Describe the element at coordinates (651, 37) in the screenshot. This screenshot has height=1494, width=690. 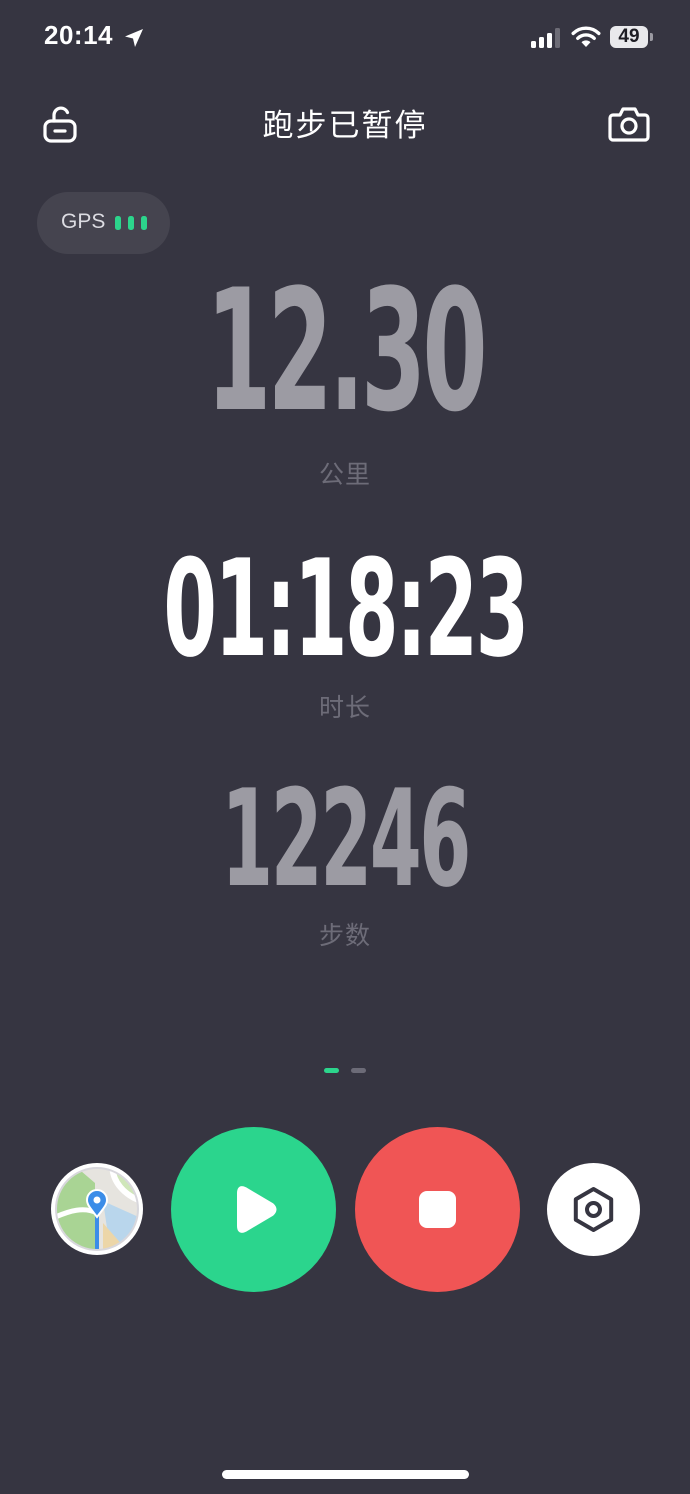
I see `battery-tip` at that location.